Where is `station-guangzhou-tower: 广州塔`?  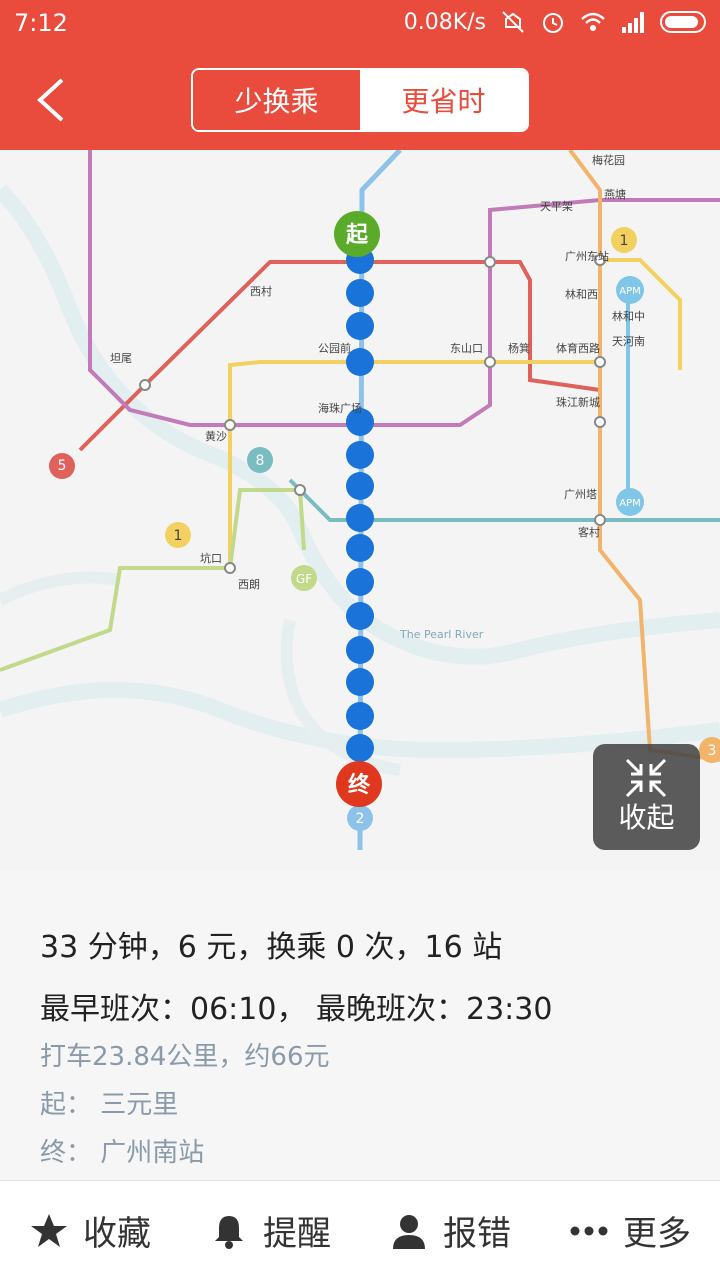 station-guangzhou-tower: 广州塔 is located at coordinates (580, 494).